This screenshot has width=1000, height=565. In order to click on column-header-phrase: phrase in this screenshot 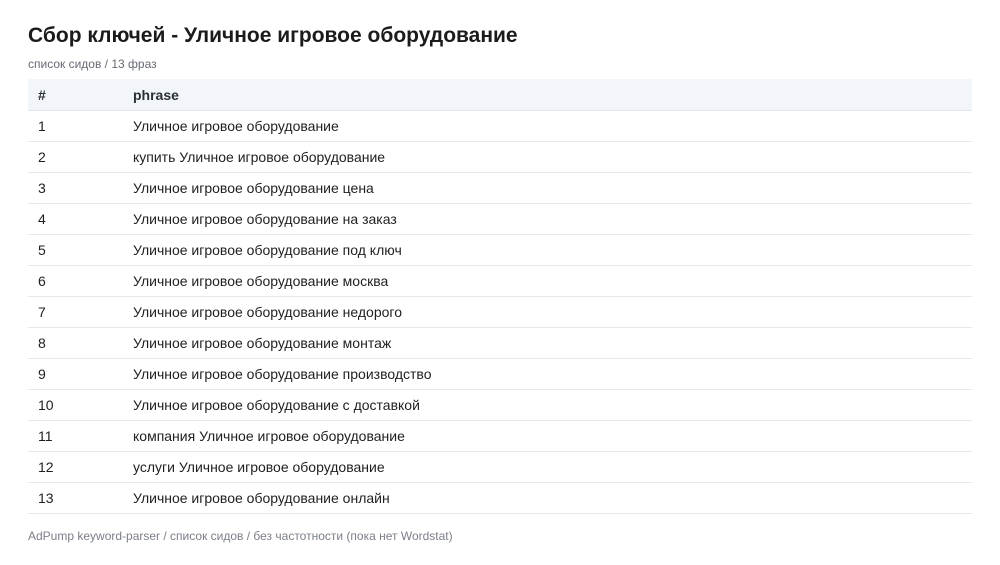, I will do `click(552, 95)`.